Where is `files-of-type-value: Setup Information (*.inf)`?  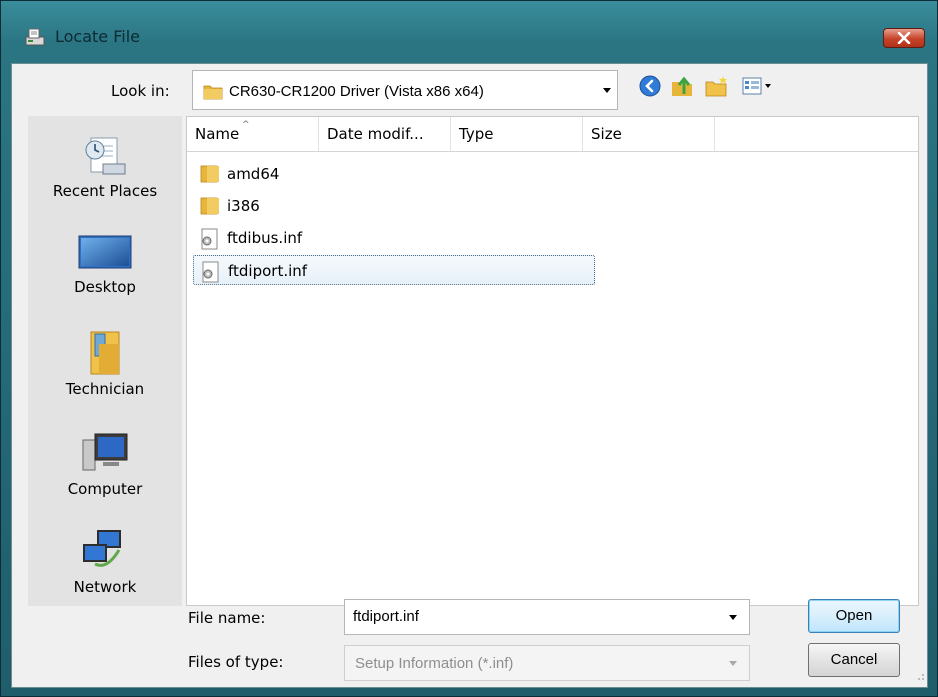 files-of-type-value: Setup Information (*.inf) is located at coordinates (434, 663).